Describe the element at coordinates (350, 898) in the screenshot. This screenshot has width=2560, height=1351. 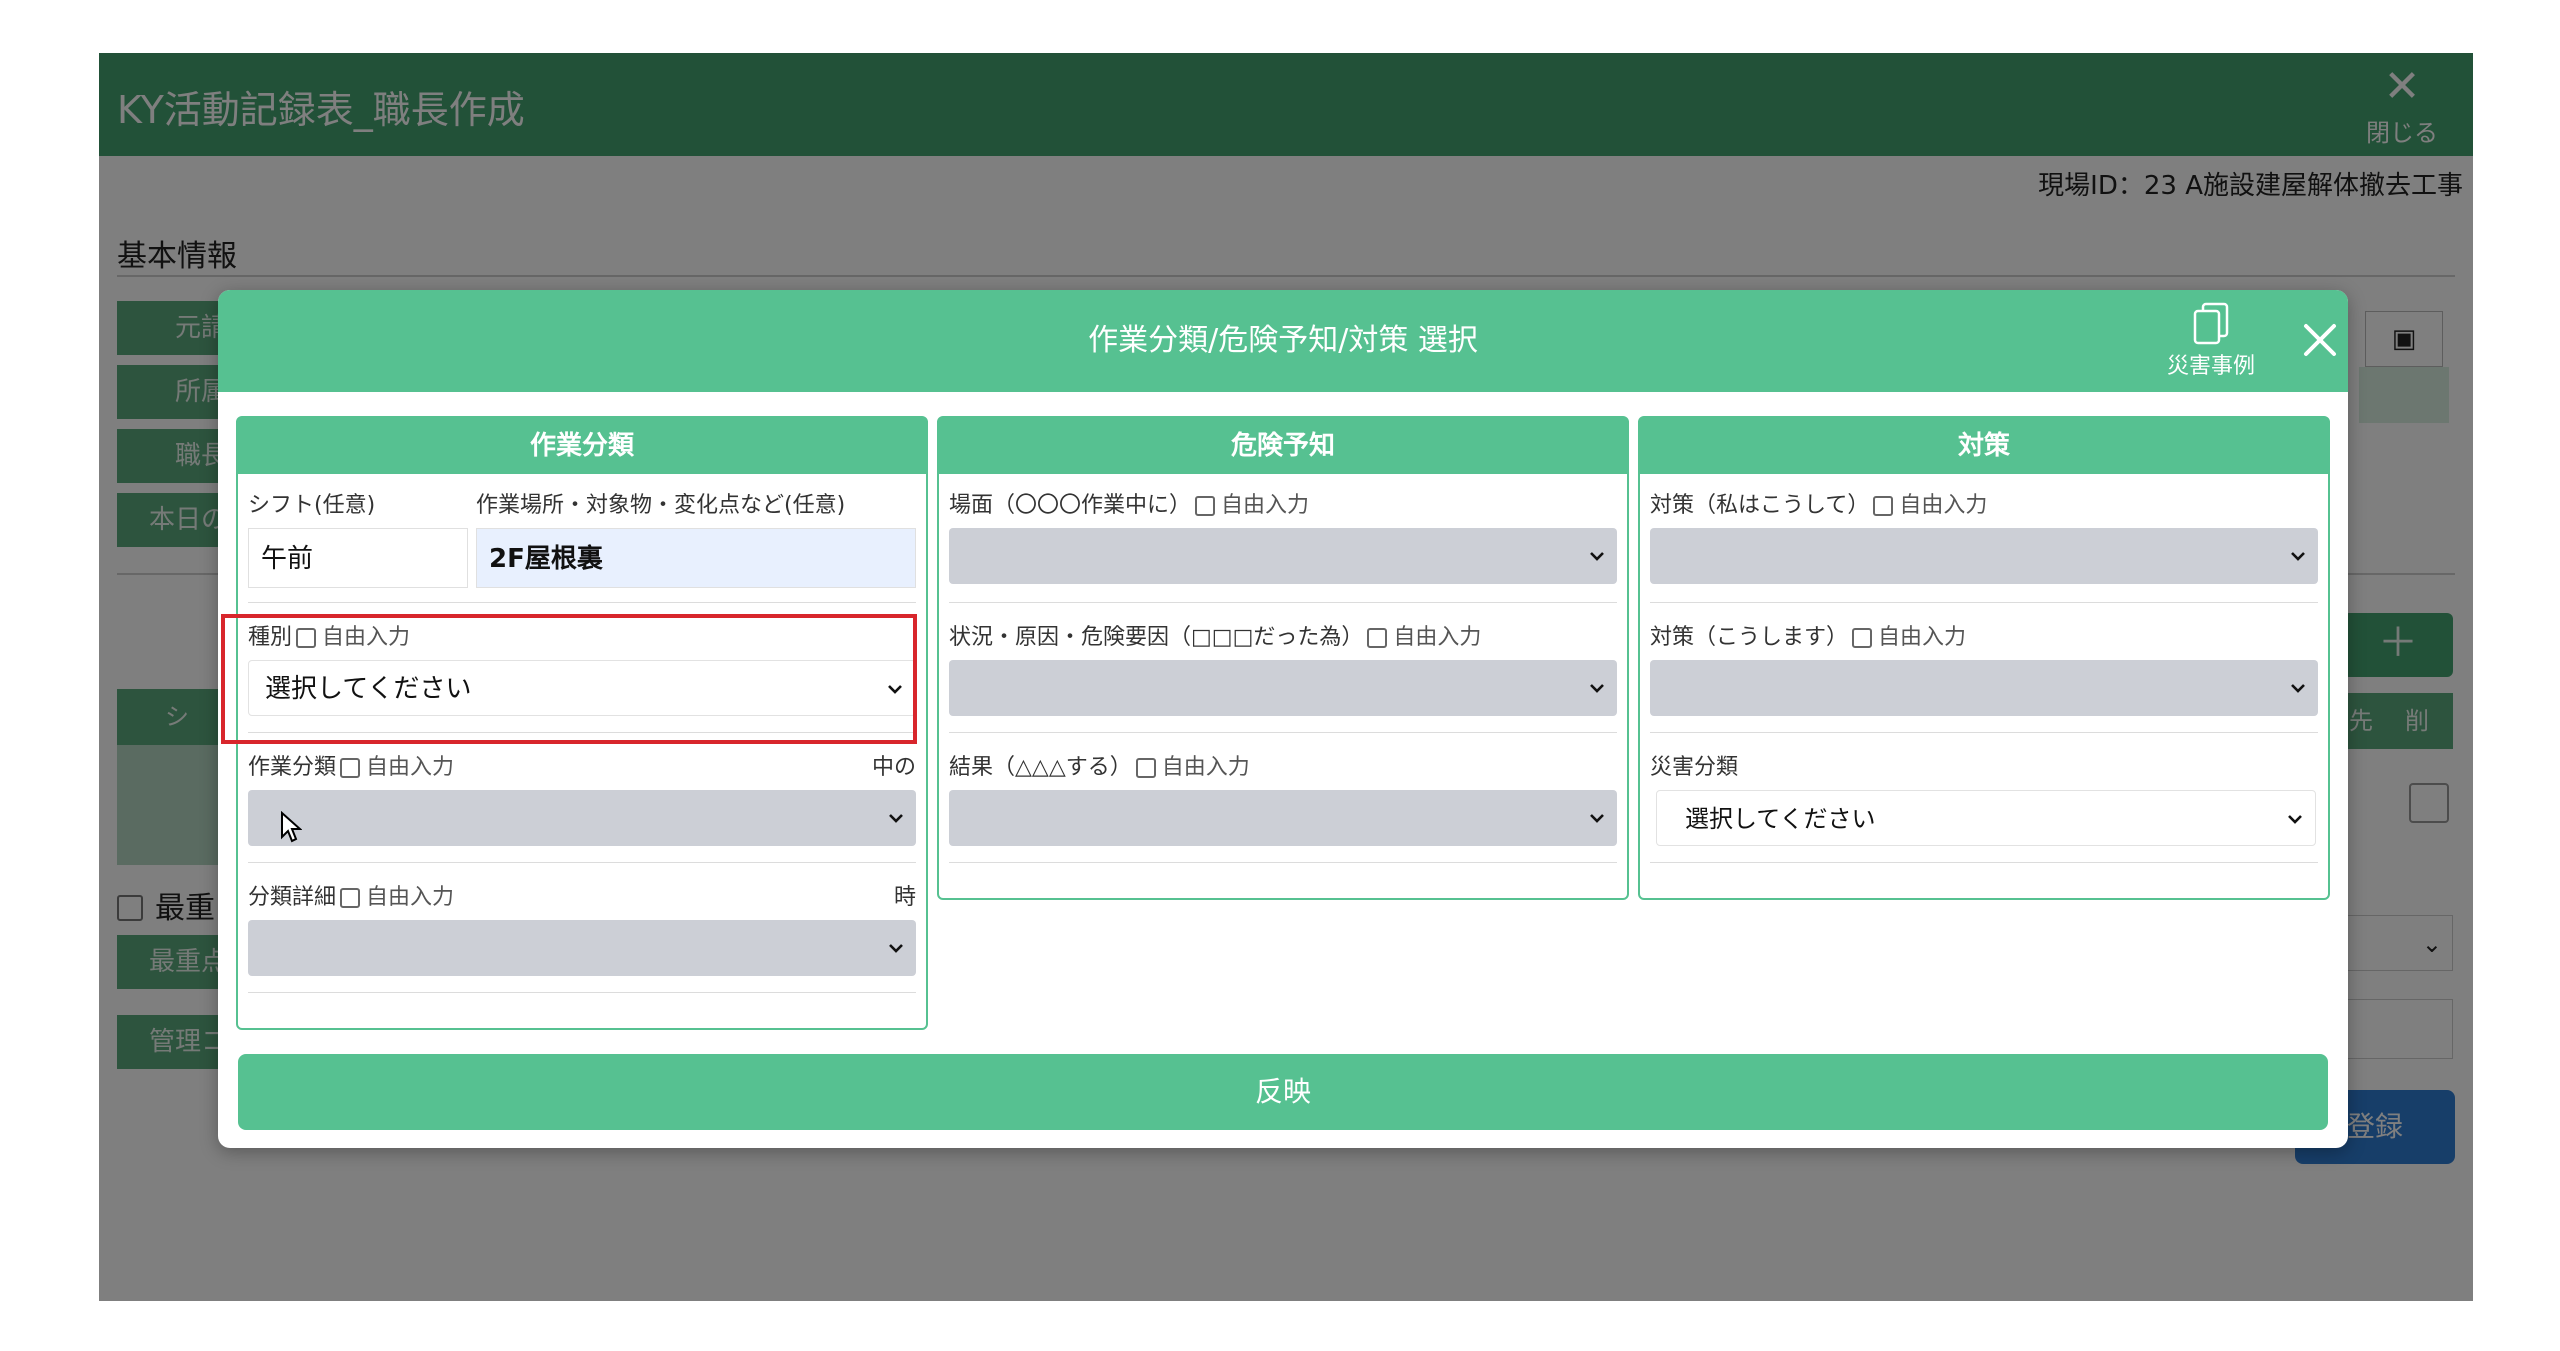
I see `detail-free-input-checkbox` at that location.